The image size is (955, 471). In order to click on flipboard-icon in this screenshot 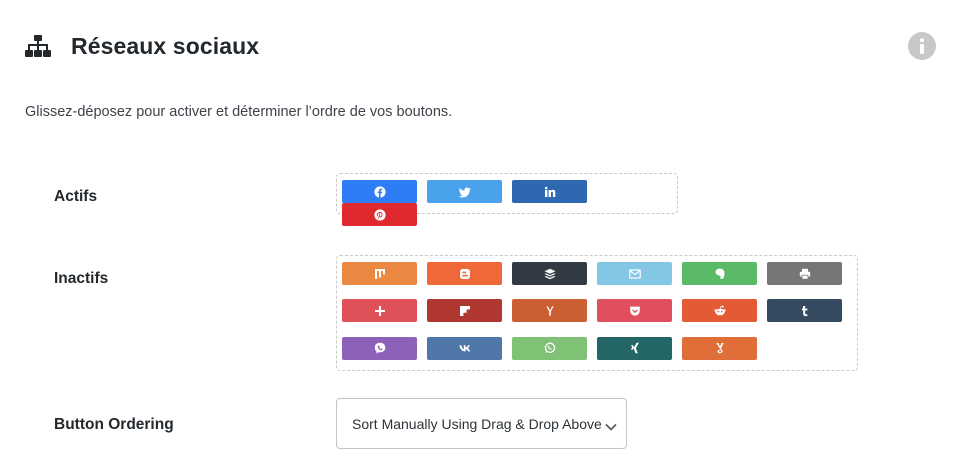, I will do `click(465, 311)`.